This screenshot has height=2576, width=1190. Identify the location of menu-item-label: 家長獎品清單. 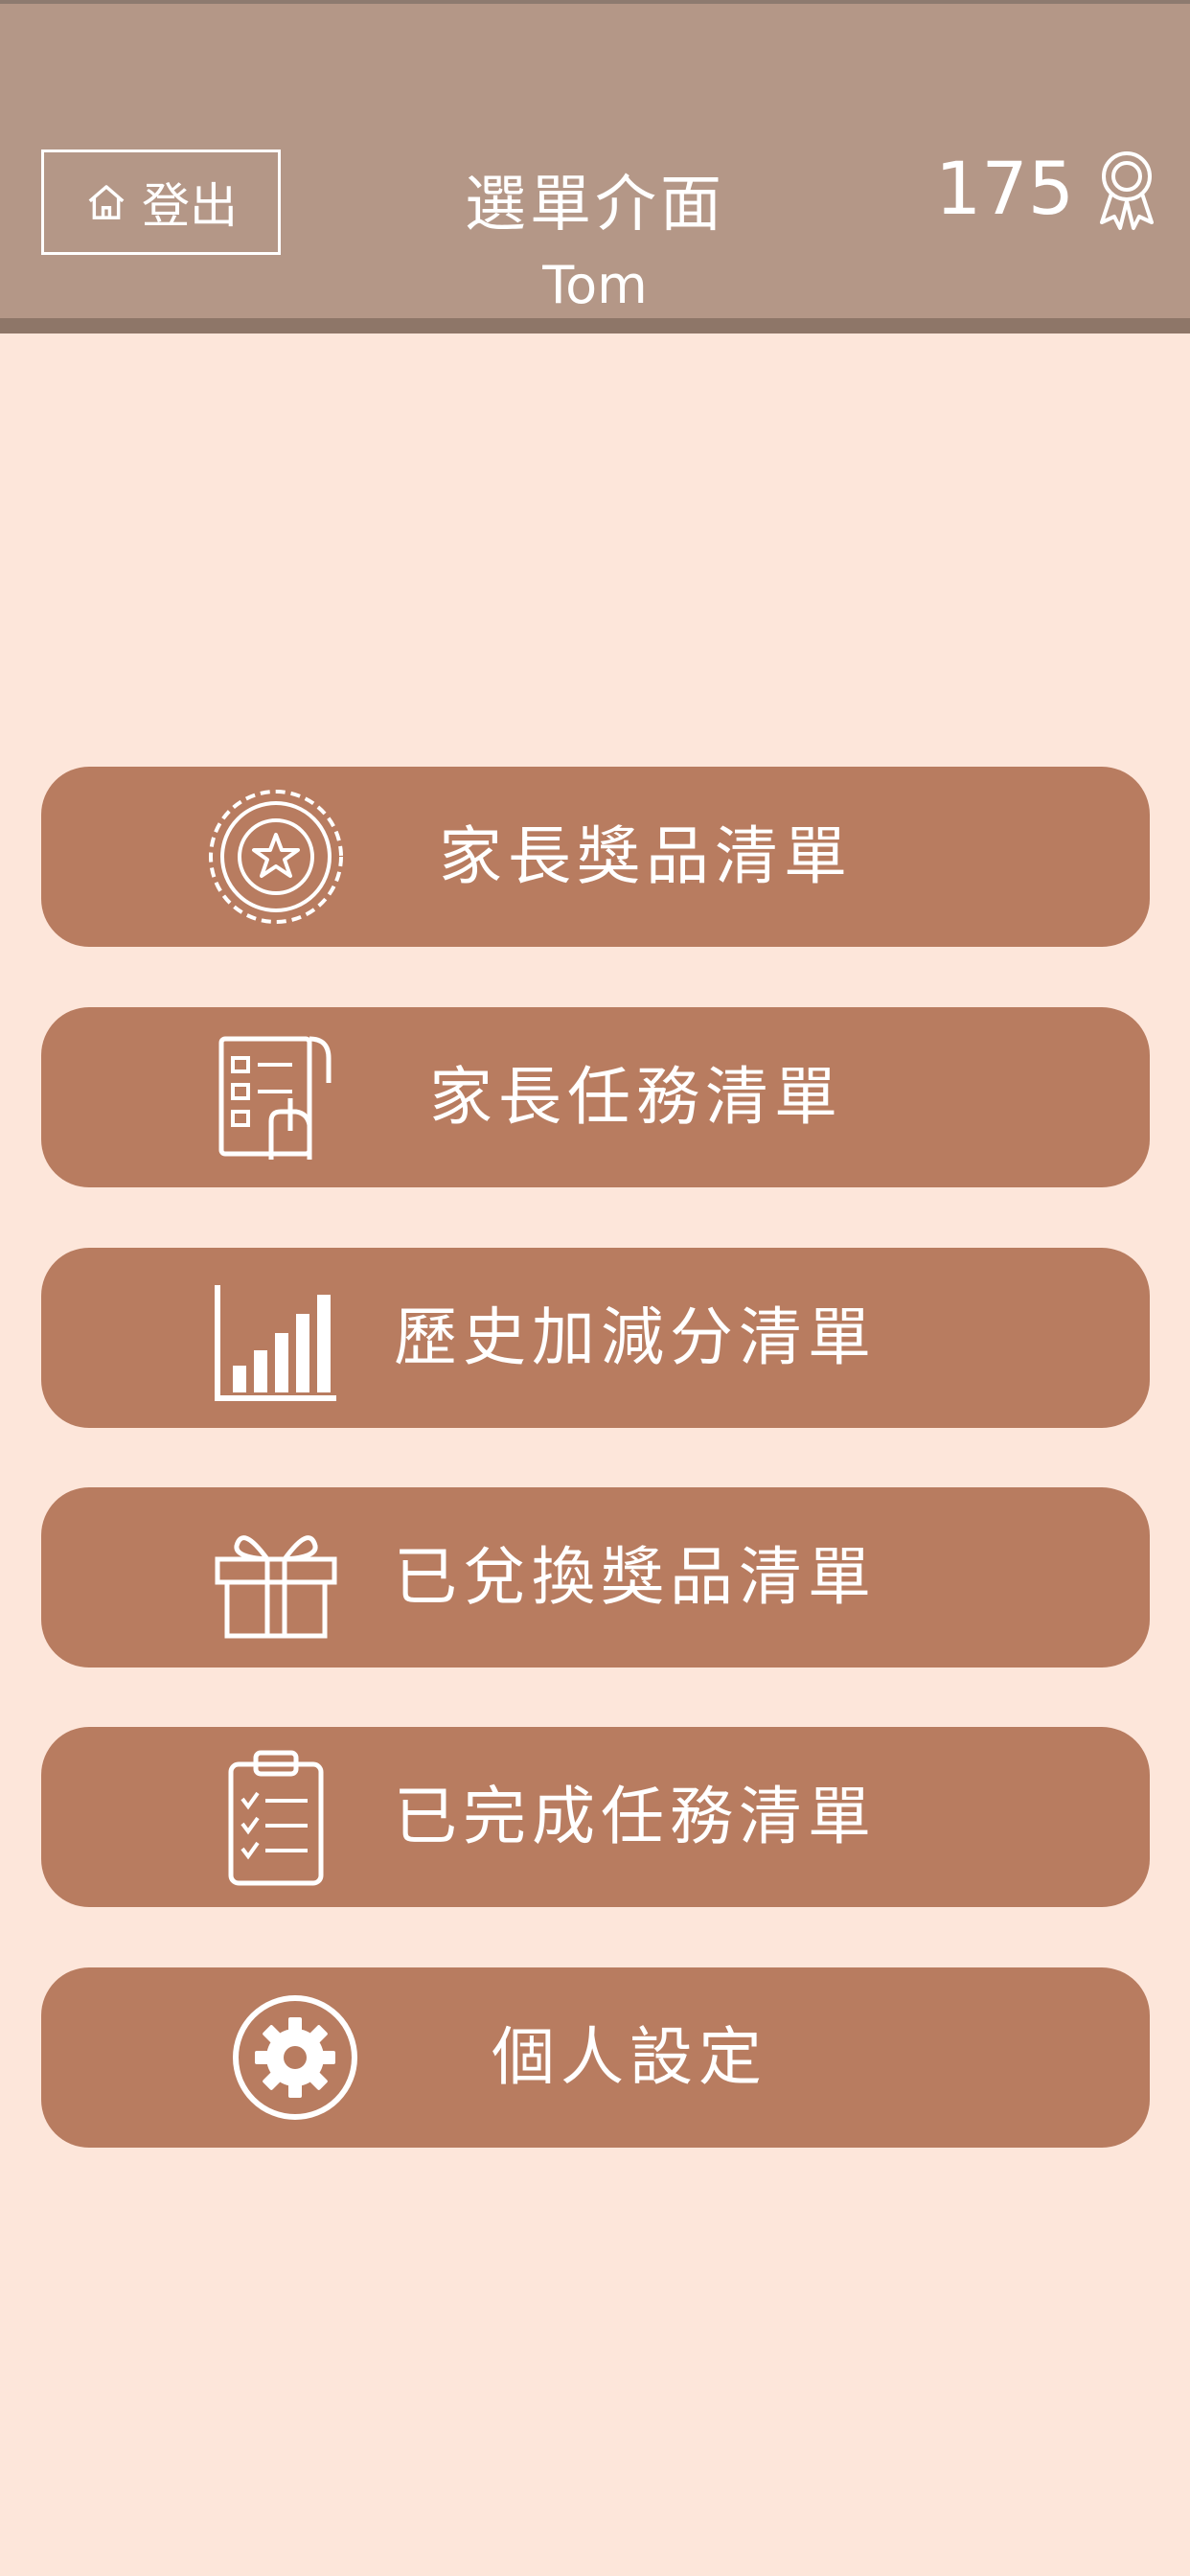
(646, 856).